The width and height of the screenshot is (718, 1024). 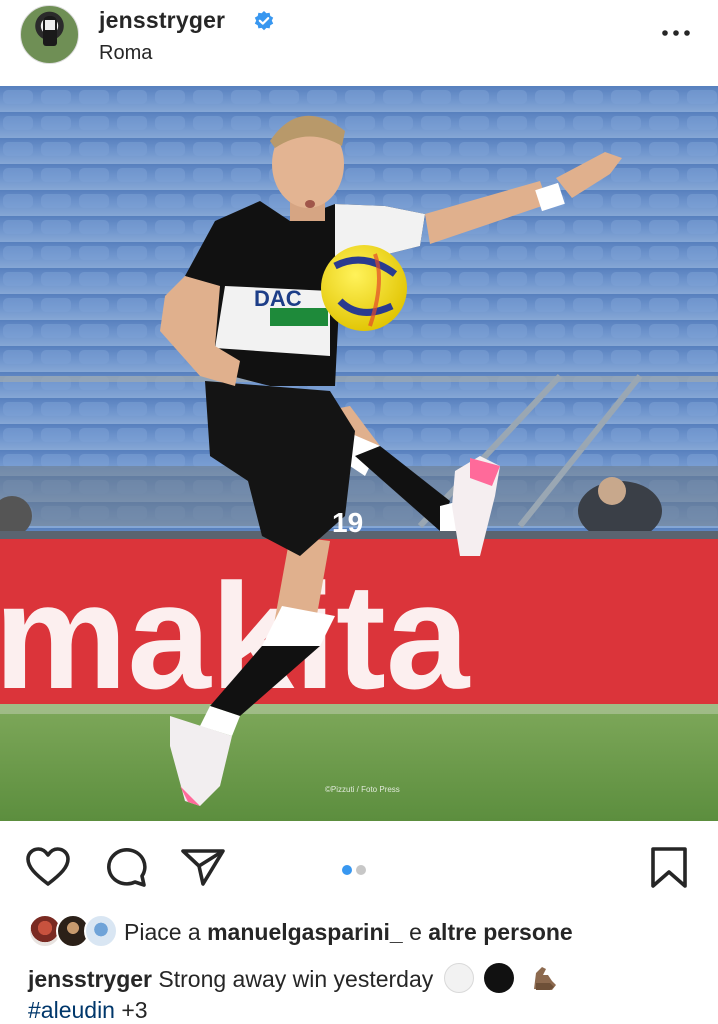 What do you see at coordinates (362, 789) in the screenshot?
I see `photo-watermark: ©Pizzuti / Foto Press` at bounding box center [362, 789].